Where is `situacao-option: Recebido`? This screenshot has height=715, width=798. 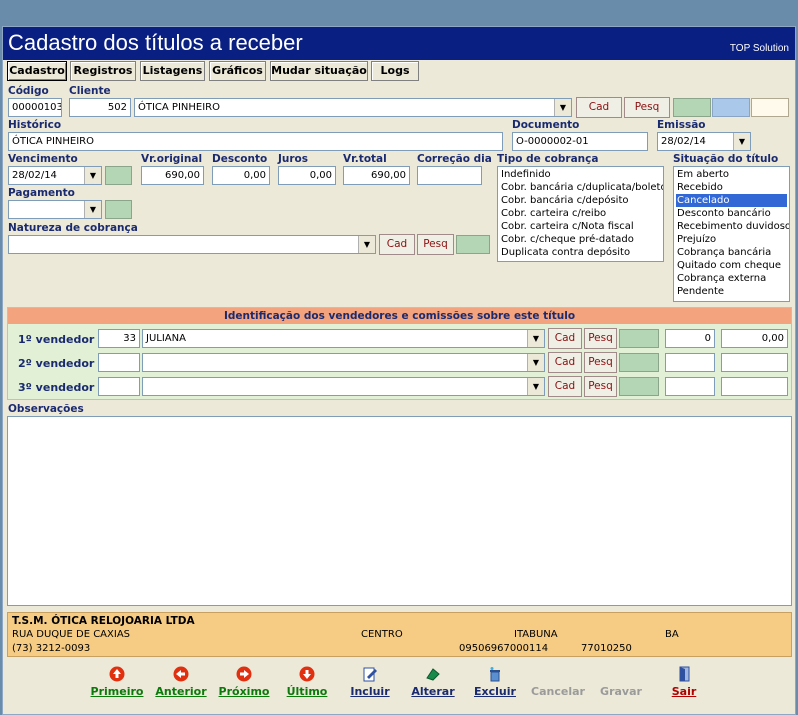 situacao-option: Recebido is located at coordinates (731, 187).